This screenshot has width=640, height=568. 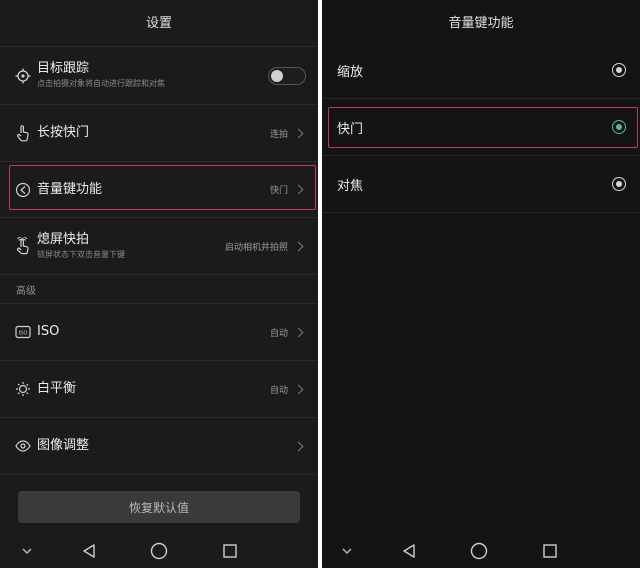 What do you see at coordinates (159, 132) in the screenshot?
I see `settings-row-long-press-shutter: 长按快门 连拍` at bounding box center [159, 132].